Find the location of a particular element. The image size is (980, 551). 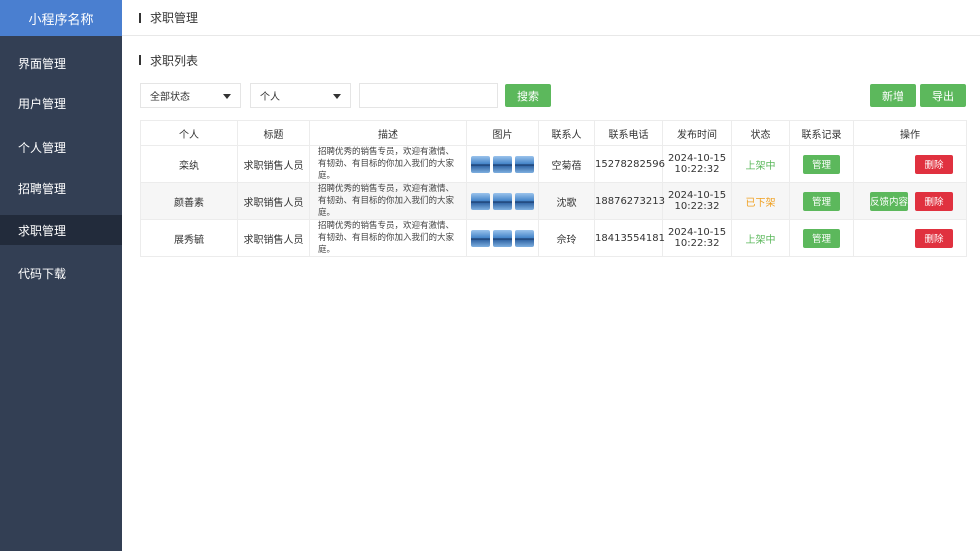

table-header-row: 个人 标题 描述 图片 联系人 联系电话 发布时间 状态 联系记录 操作 is located at coordinates (553, 133).